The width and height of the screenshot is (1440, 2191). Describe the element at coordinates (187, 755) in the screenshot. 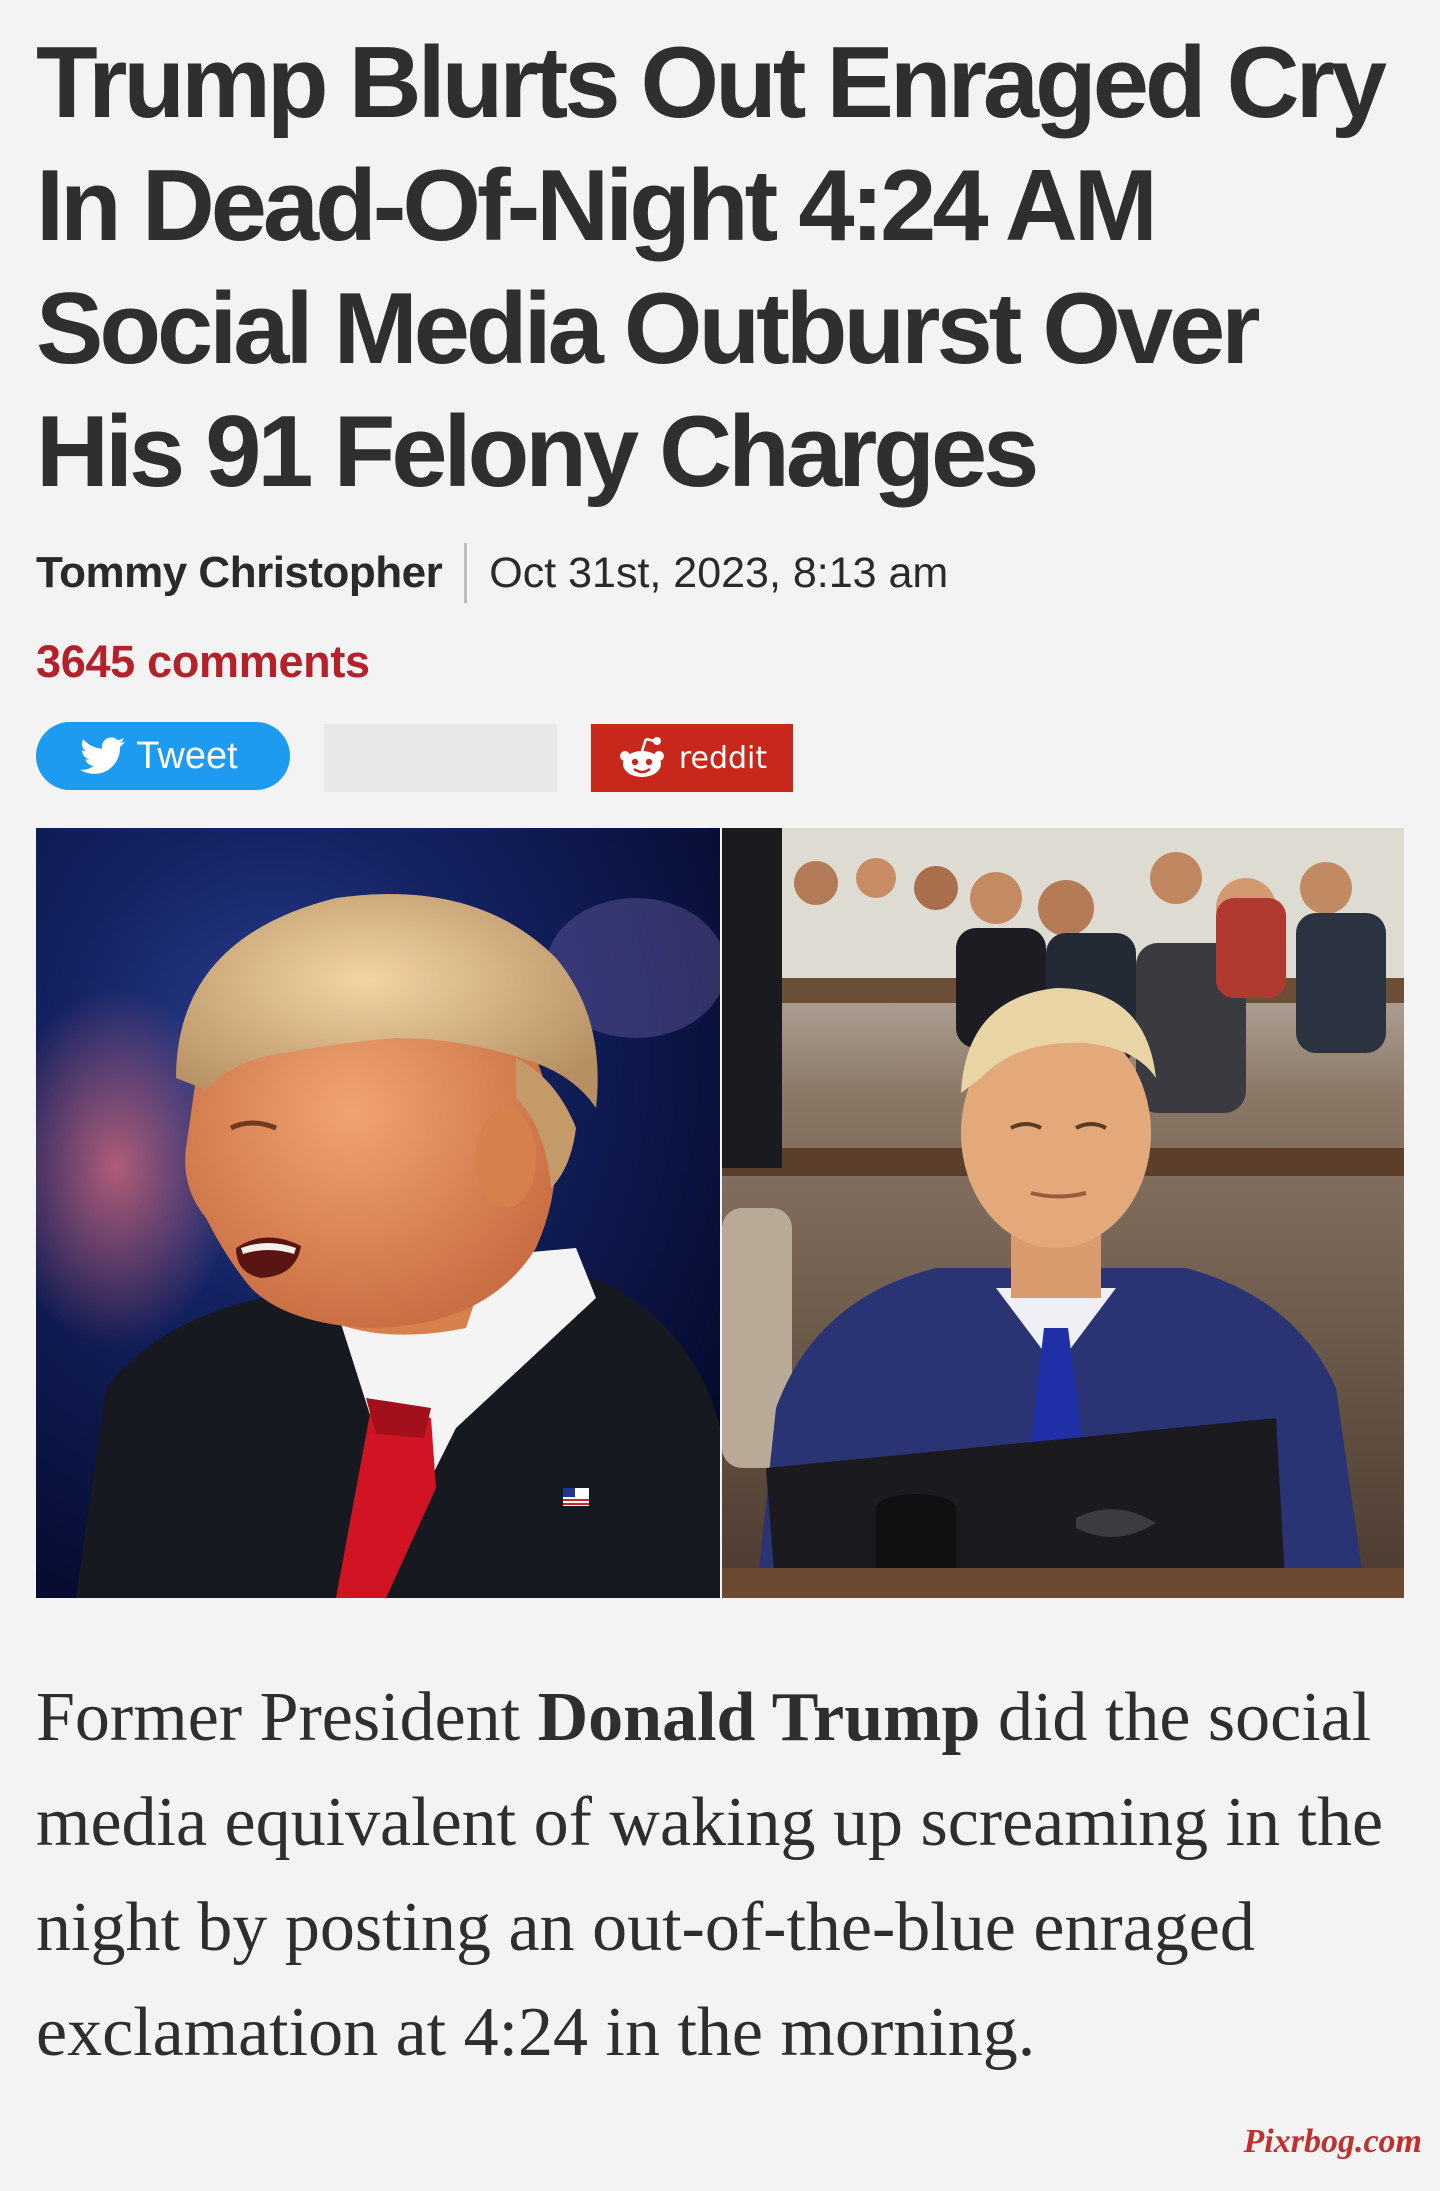

I see `tweet-label: Tweet` at that location.